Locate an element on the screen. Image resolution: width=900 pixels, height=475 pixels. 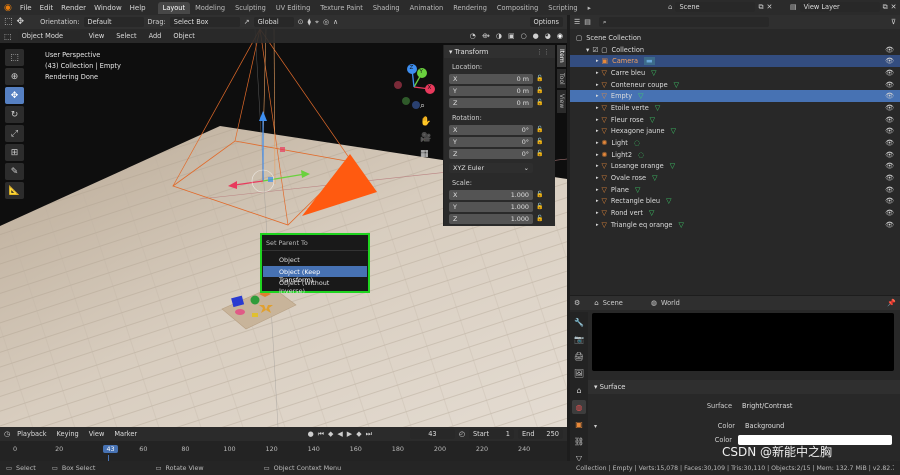
xray-icon: ▣ is located at coordinates (511, 36).